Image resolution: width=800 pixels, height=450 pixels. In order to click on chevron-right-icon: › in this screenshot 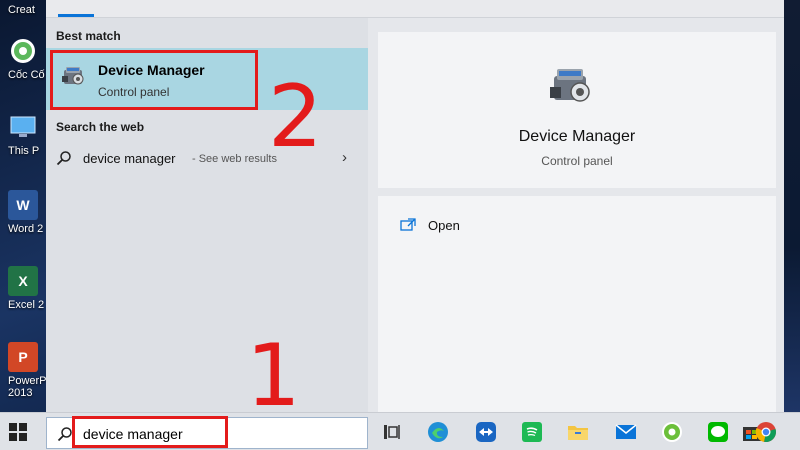, I will do `click(344, 157)`.